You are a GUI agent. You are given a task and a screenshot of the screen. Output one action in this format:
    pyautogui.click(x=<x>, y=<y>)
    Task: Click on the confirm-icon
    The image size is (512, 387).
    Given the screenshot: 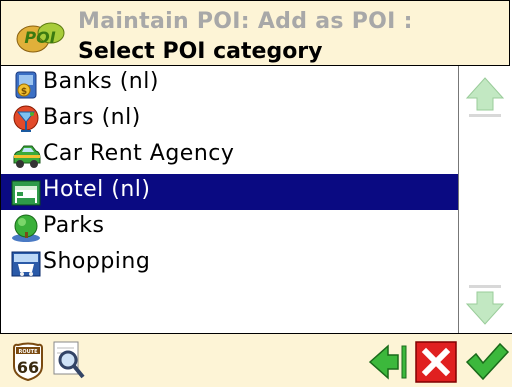 What is the action you would take?
    pyautogui.click(x=487, y=362)
    